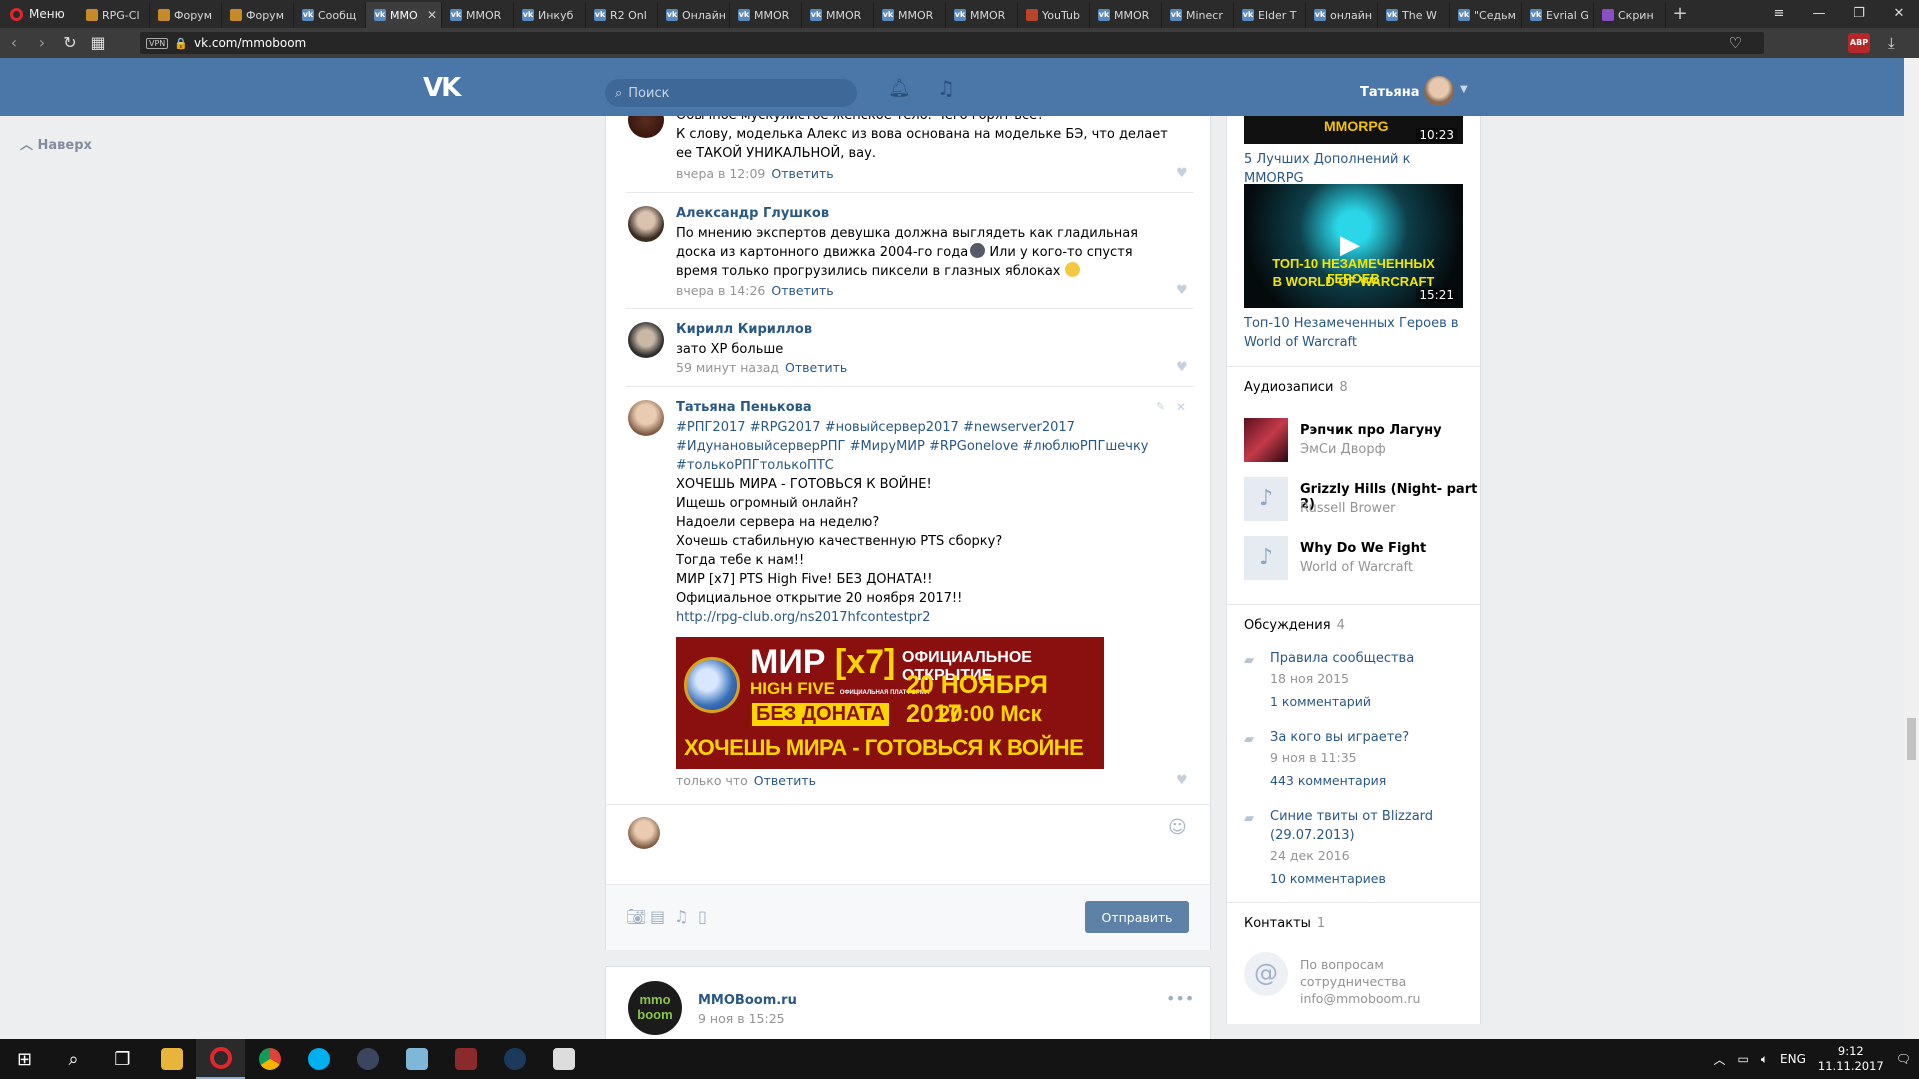  What do you see at coordinates (550, 15) in the screenshot?
I see `browser-tab: vk Инкуб` at bounding box center [550, 15].